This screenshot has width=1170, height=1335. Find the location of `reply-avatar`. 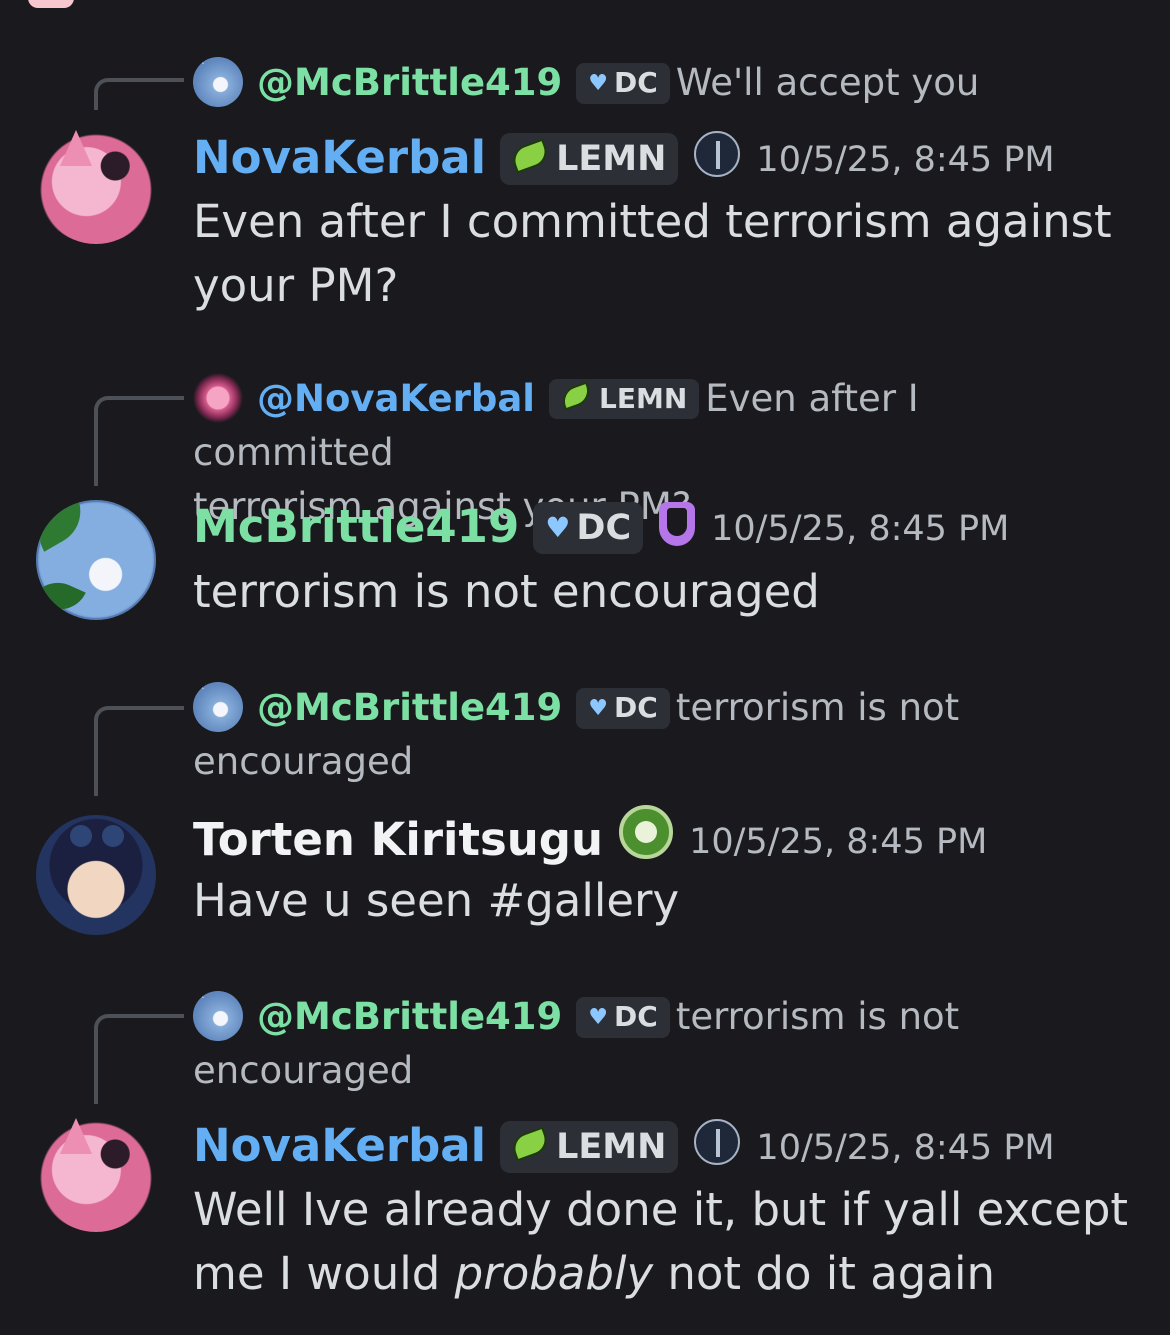

reply-avatar is located at coordinates (218, 398).